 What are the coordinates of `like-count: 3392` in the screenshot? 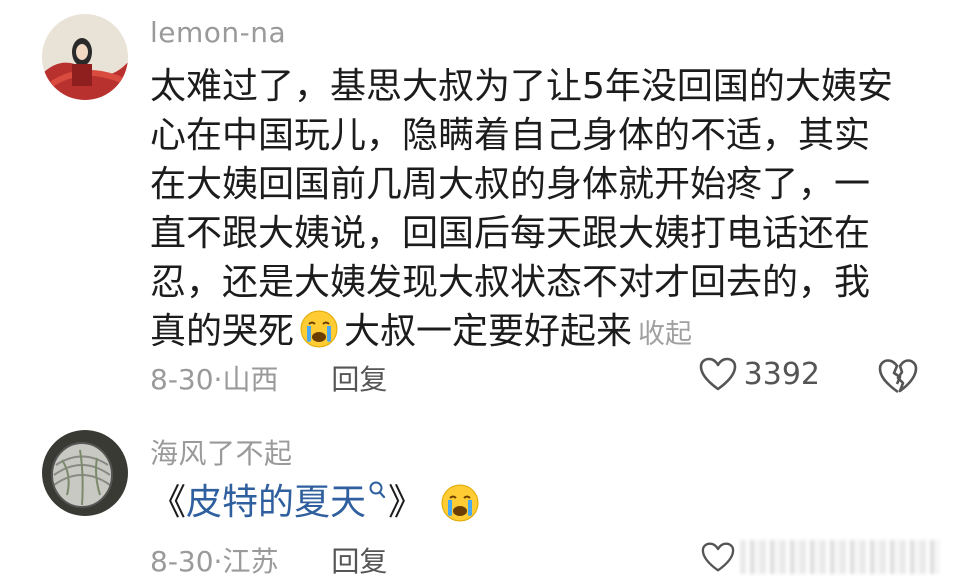 It's located at (781, 374).